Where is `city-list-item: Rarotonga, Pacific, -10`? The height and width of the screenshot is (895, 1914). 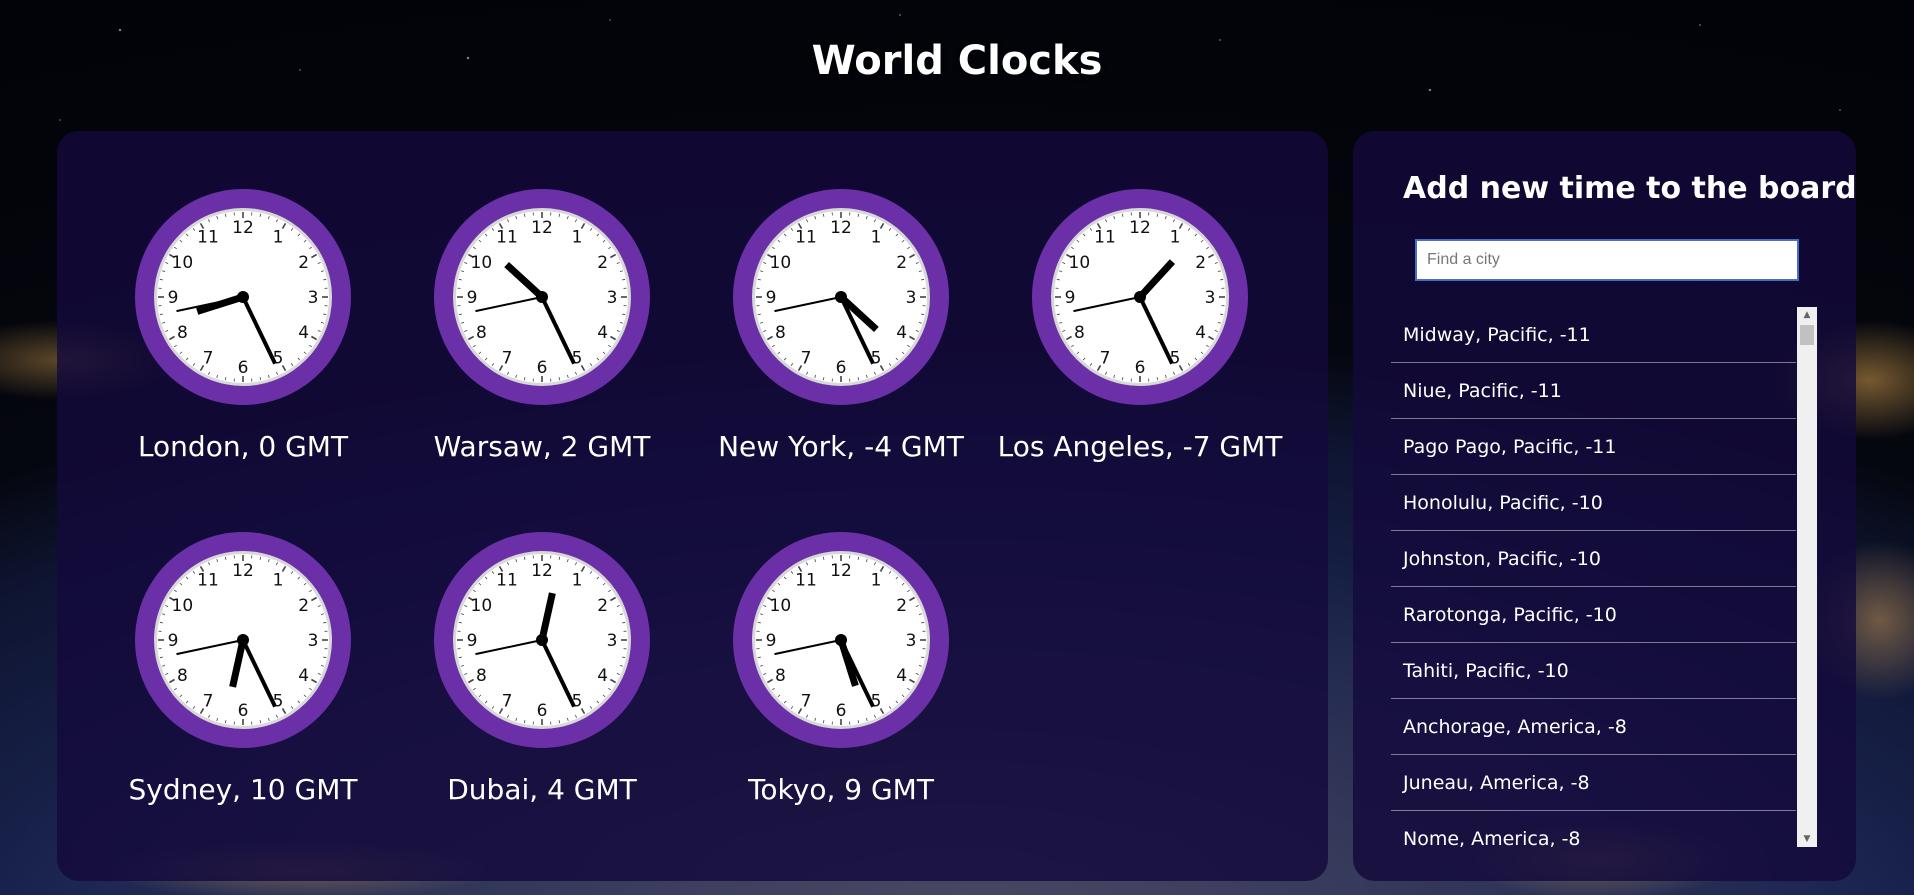
city-list-item: Rarotonga, Pacific, -10 is located at coordinates (1593, 615).